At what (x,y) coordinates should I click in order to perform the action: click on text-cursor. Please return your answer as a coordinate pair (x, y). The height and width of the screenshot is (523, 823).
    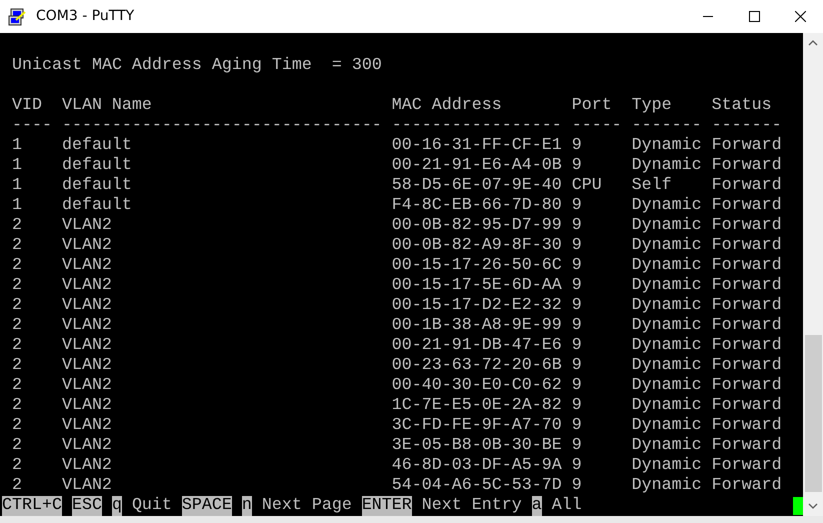
    Looking at the image, I should click on (798, 506).